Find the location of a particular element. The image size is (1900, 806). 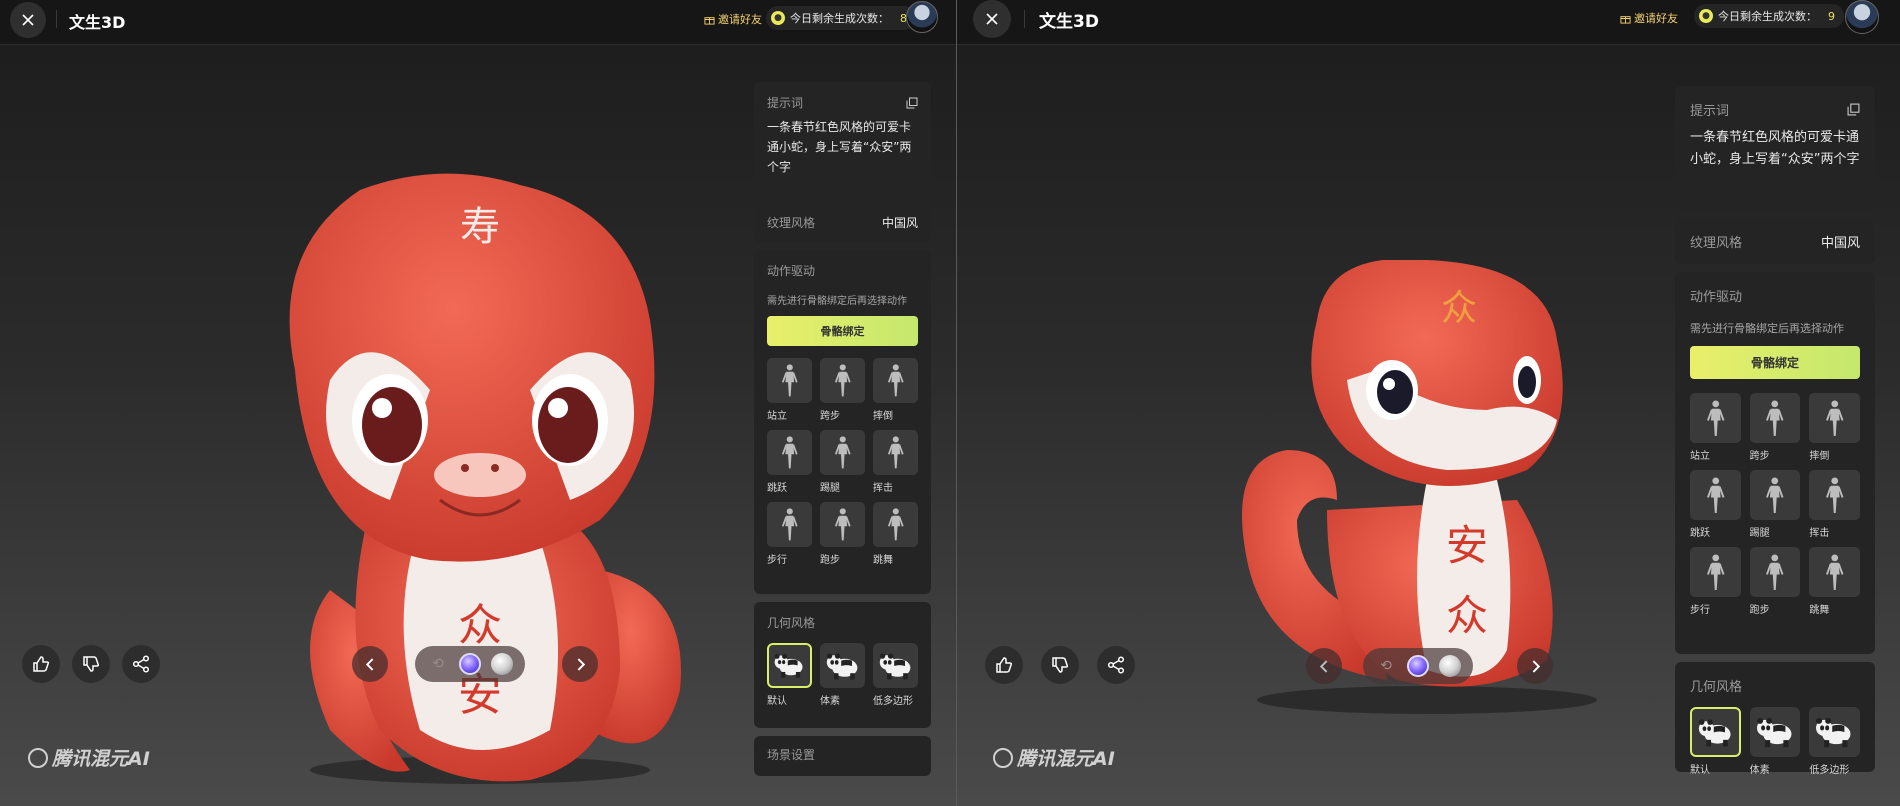

quota-badge: ● 今日剩余生成次数： 9 is located at coordinates (1769, 16).